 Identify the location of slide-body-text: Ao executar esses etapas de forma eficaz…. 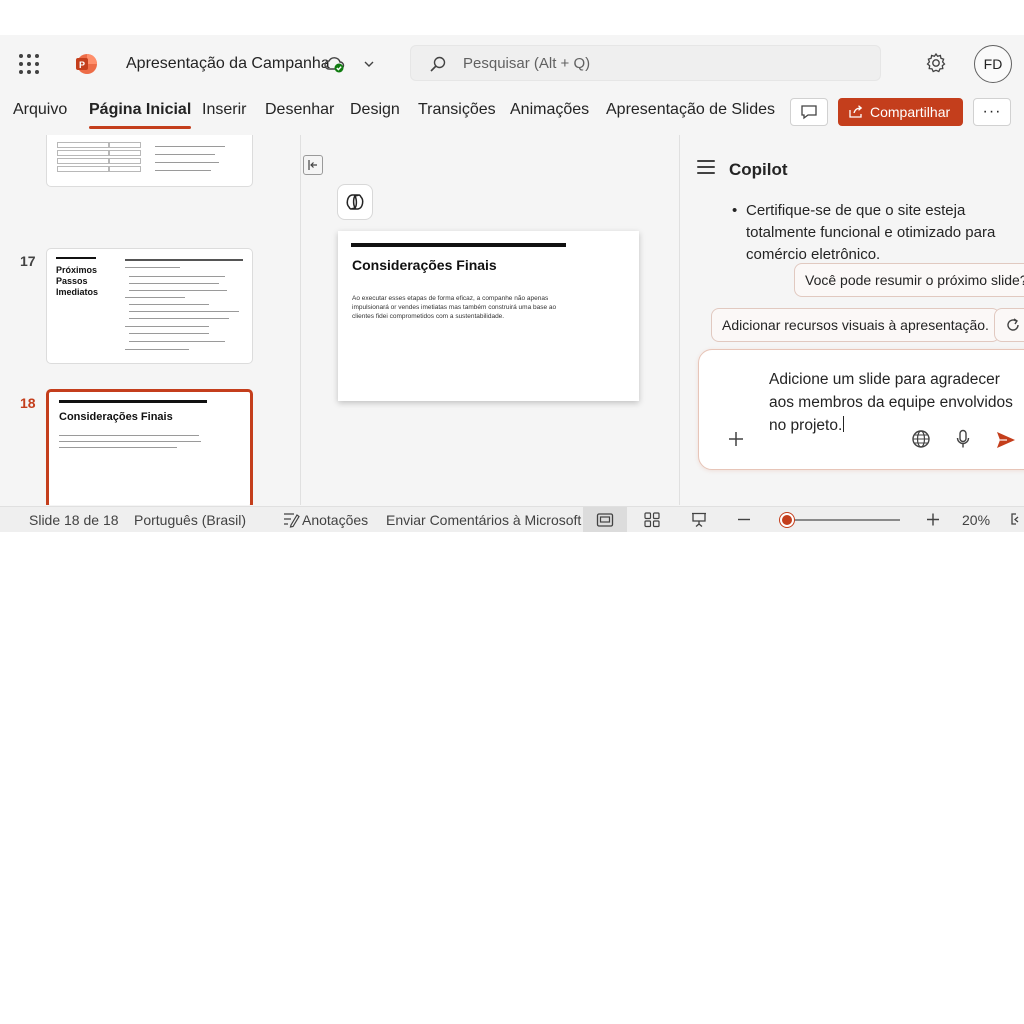
(457, 307).